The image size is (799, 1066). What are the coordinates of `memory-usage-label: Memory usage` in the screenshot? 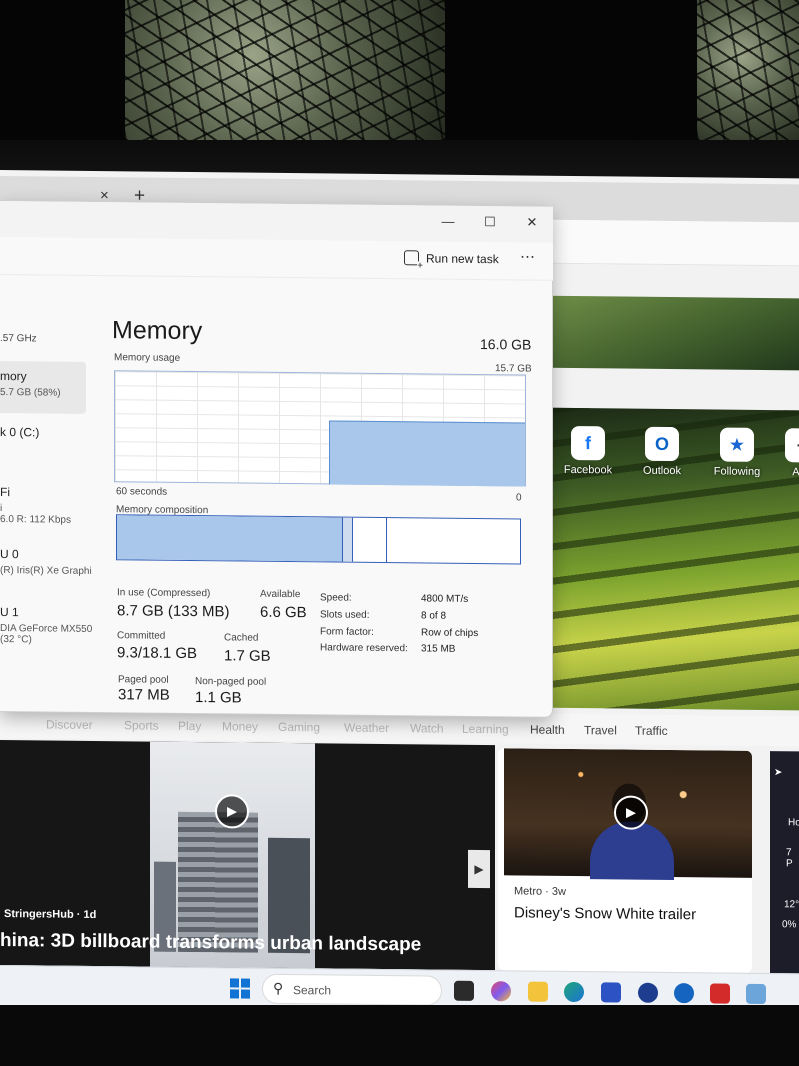 It's located at (147, 358).